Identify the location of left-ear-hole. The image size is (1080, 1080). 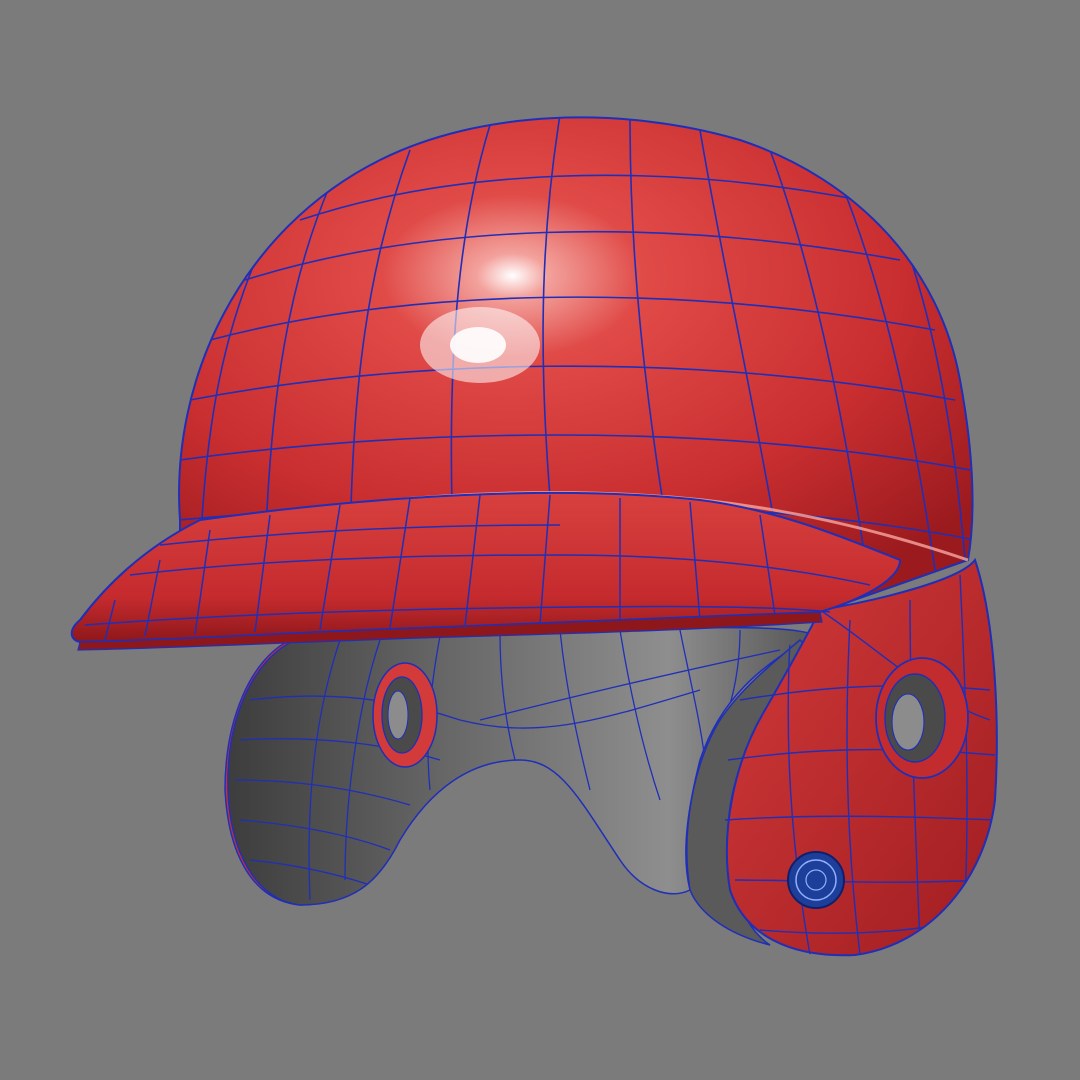
(405, 715).